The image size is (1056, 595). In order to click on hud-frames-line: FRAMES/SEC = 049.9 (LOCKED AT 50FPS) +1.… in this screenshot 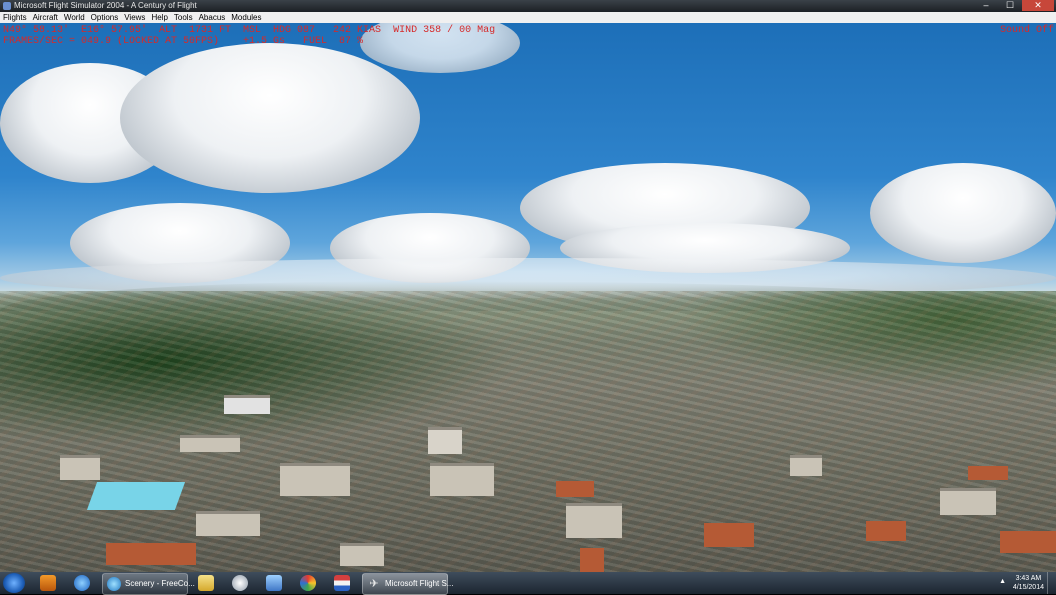, I will do `click(183, 41)`.